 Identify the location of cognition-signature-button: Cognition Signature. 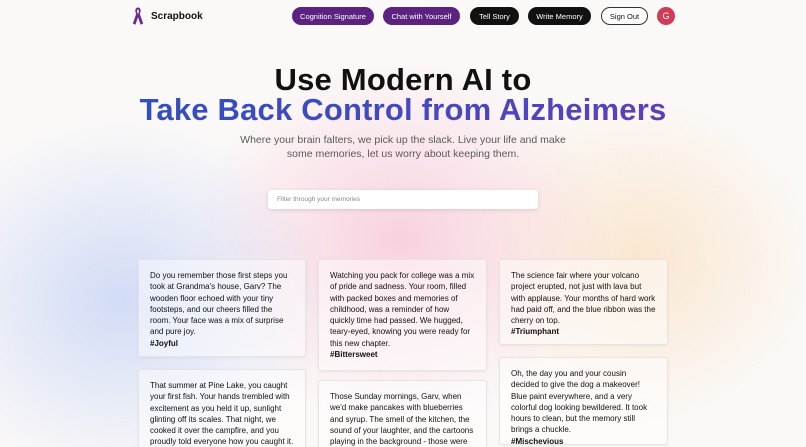
(333, 16).